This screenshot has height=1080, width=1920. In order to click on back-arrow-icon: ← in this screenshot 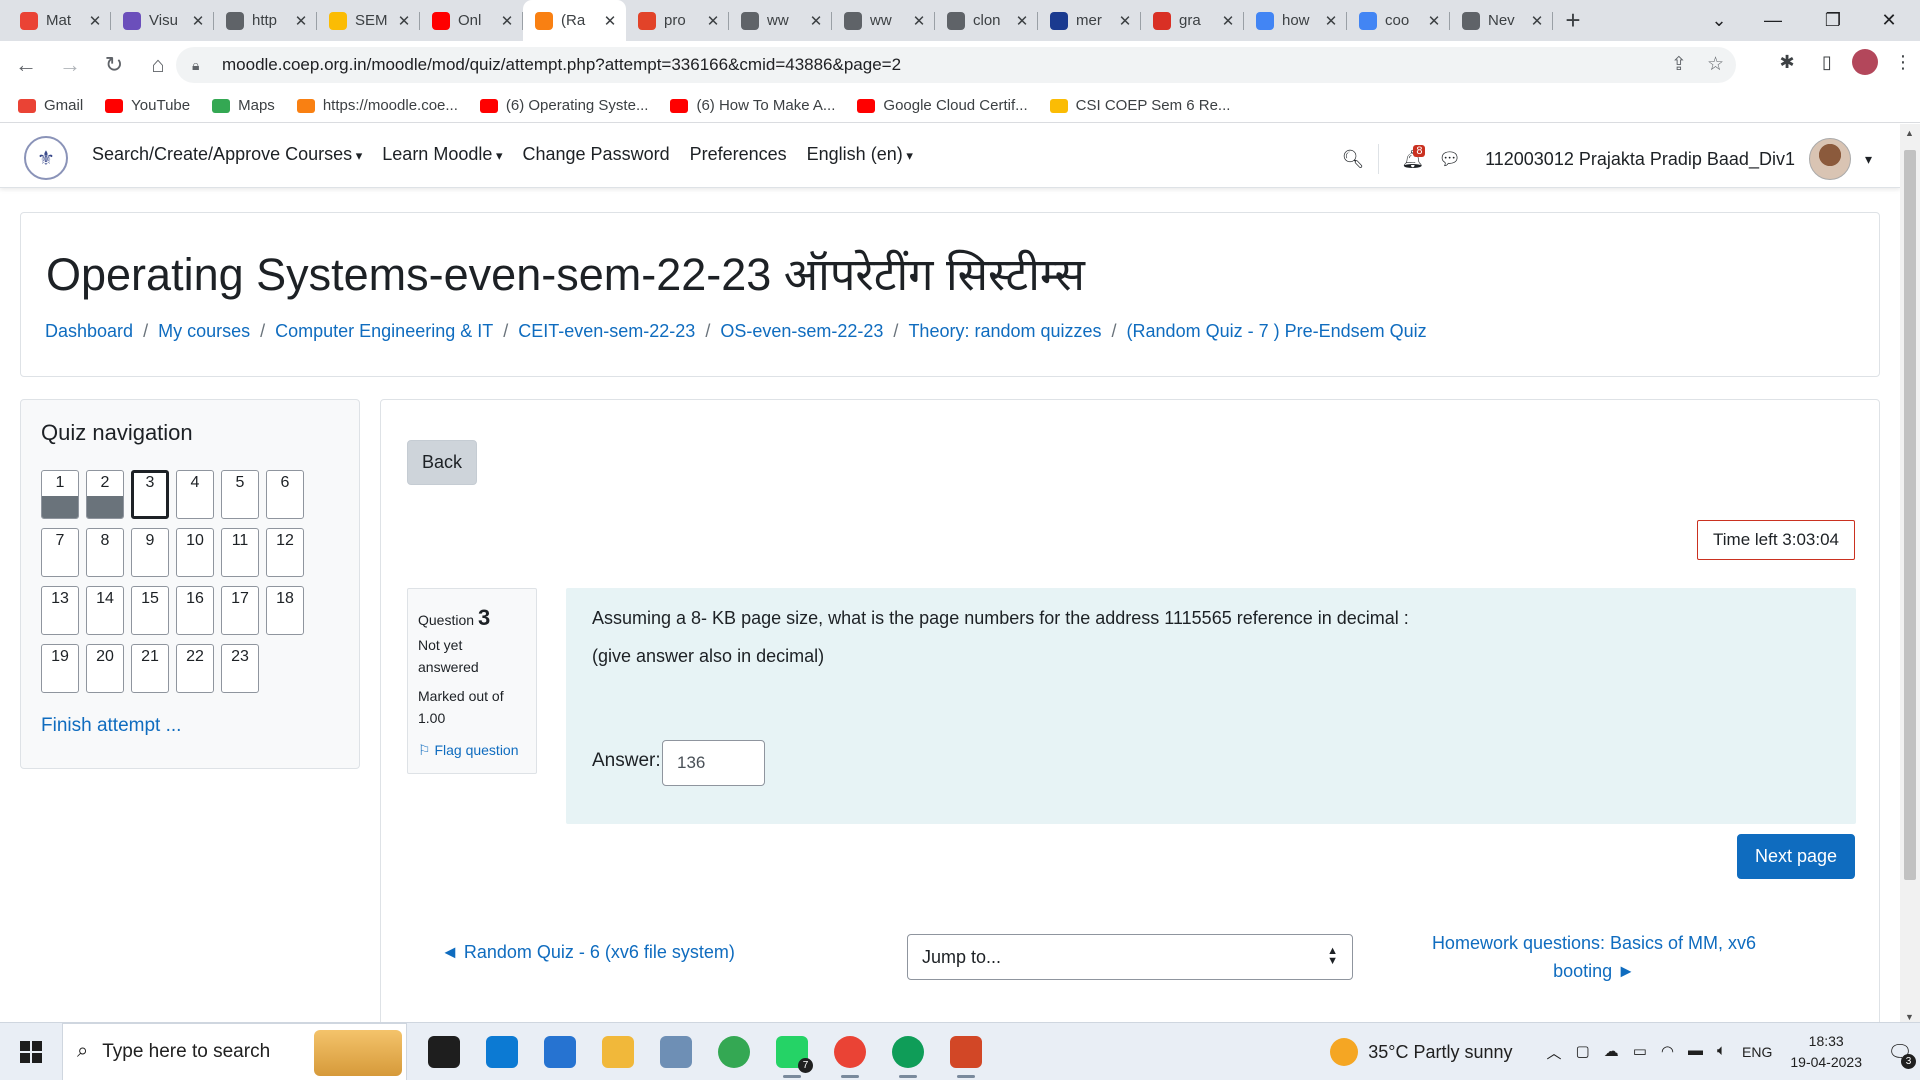, I will do `click(26, 65)`.